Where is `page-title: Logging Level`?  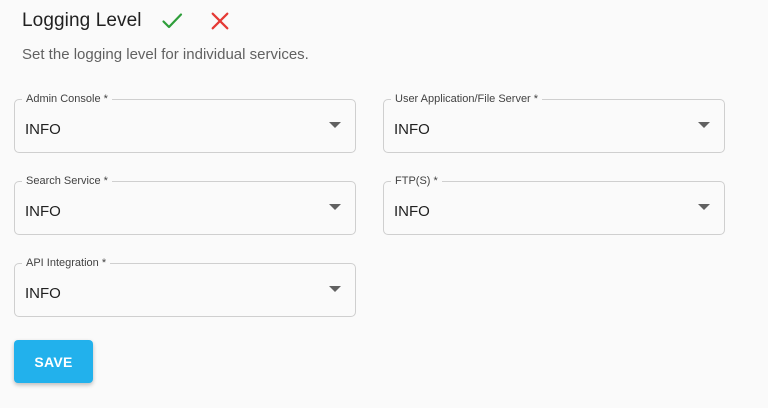
page-title: Logging Level is located at coordinates (82, 20).